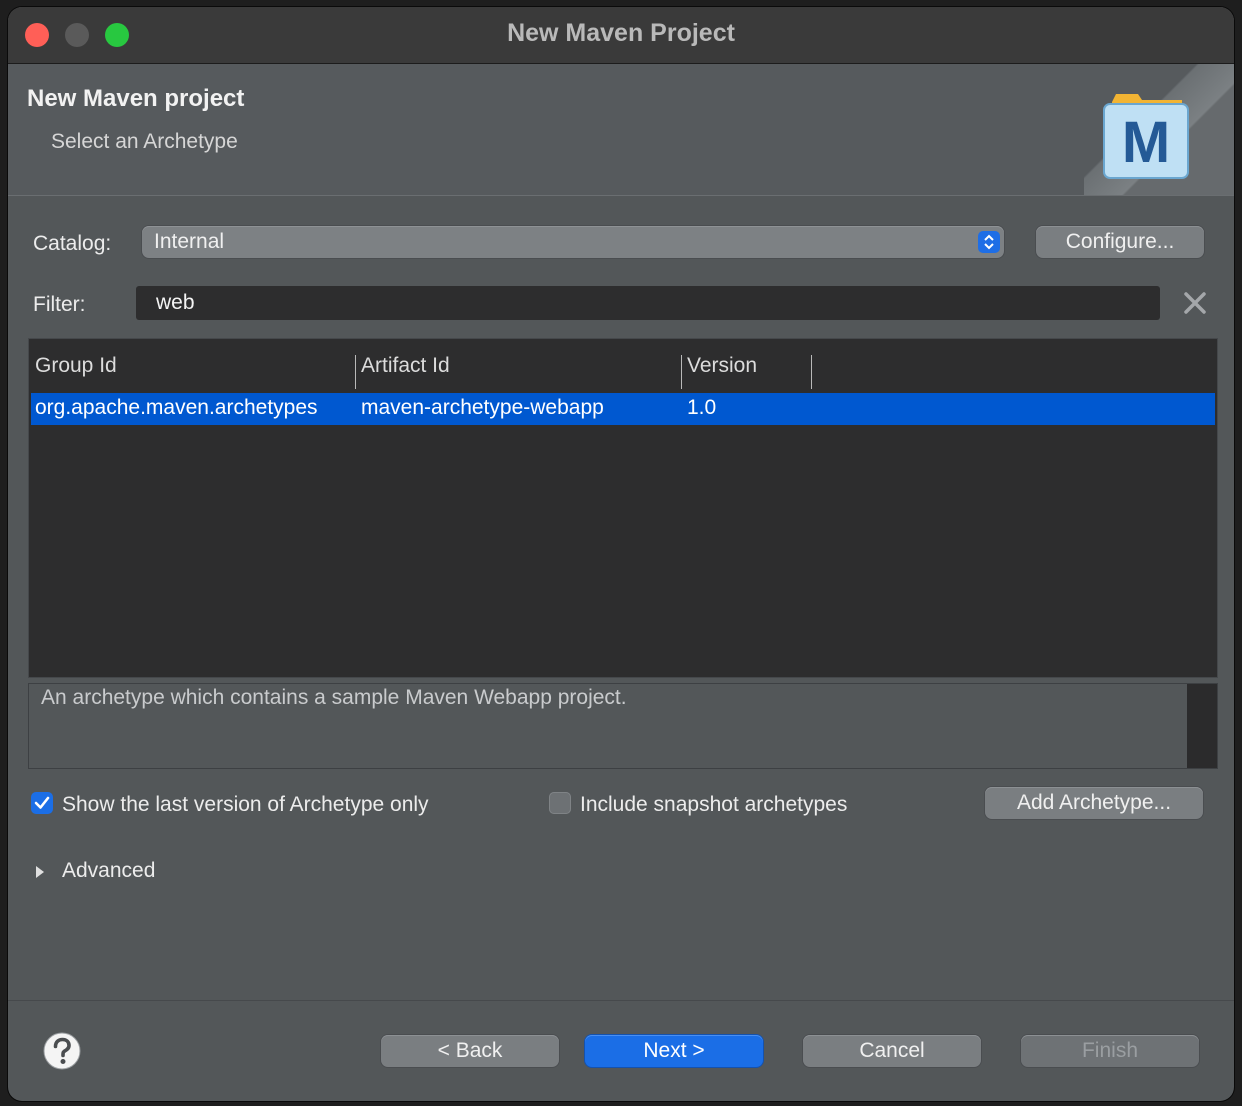 This screenshot has height=1106, width=1242. Describe the element at coordinates (144, 141) in the screenshot. I see `page-subtitle: Select an Archetype` at that location.